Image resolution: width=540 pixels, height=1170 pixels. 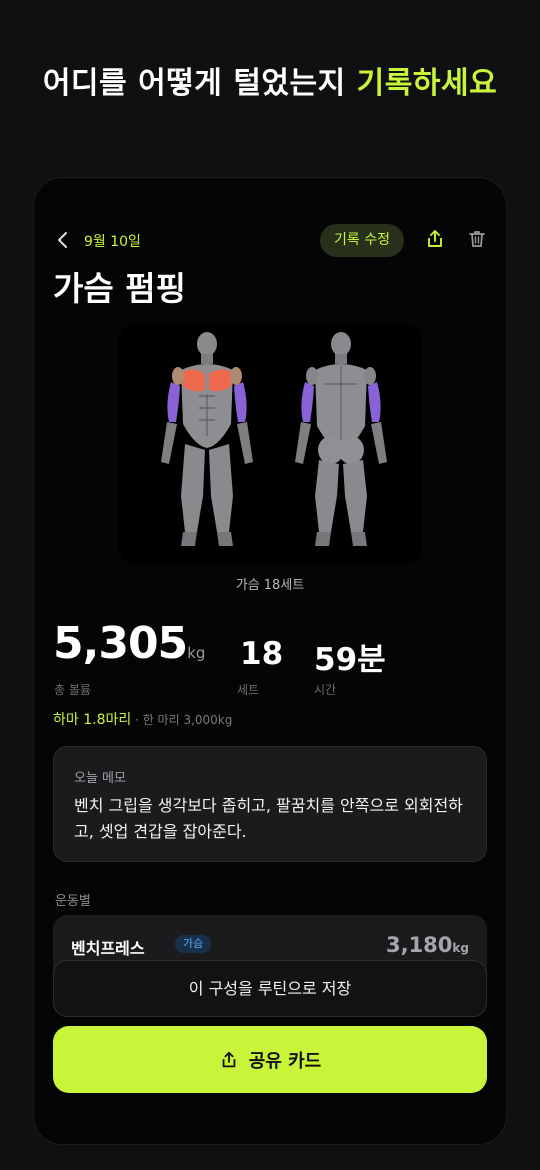 I want to click on total-volume-unit: kg, so click(x=196, y=653).